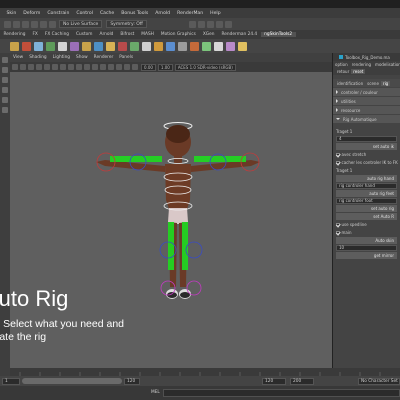 The height and width of the screenshot is (400, 400). I want to click on section-controler-couleur: controler / couleur, so click(366, 92).